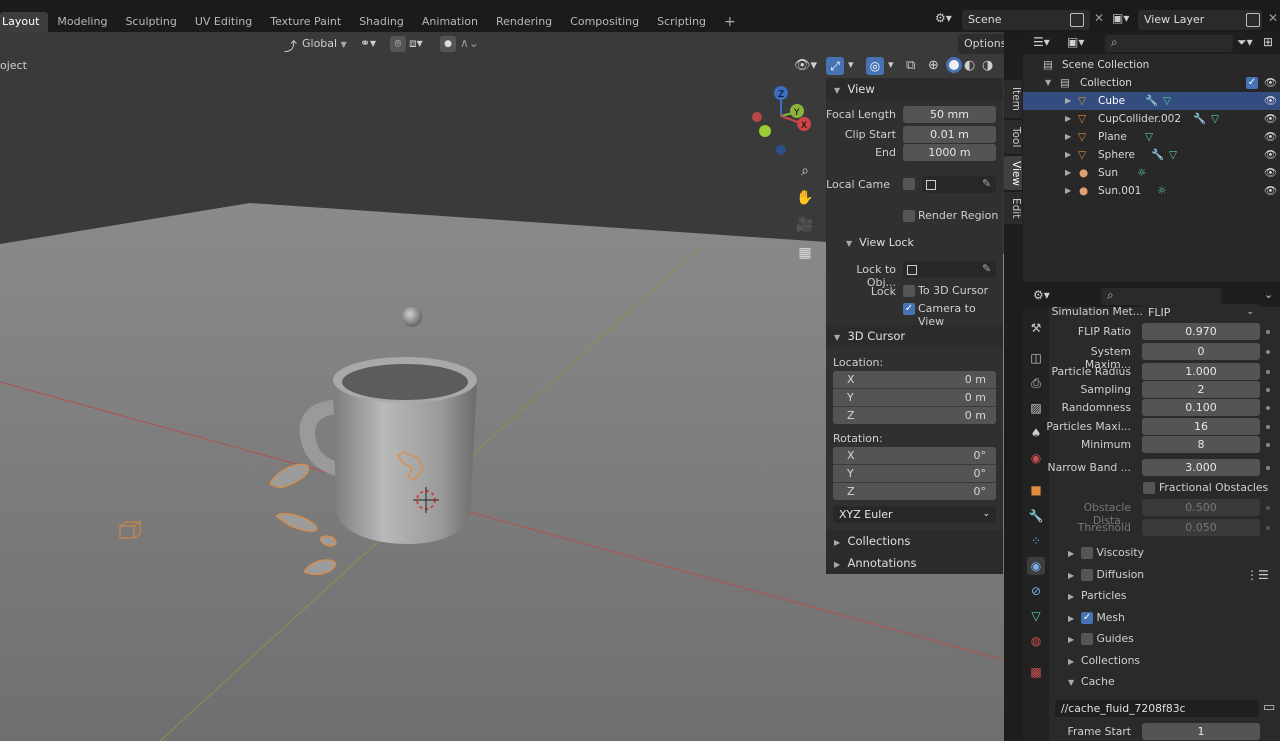  Describe the element at coordinates (805, 225) in the screenshot. I see `camera-view-icon: 🎥` at that location.